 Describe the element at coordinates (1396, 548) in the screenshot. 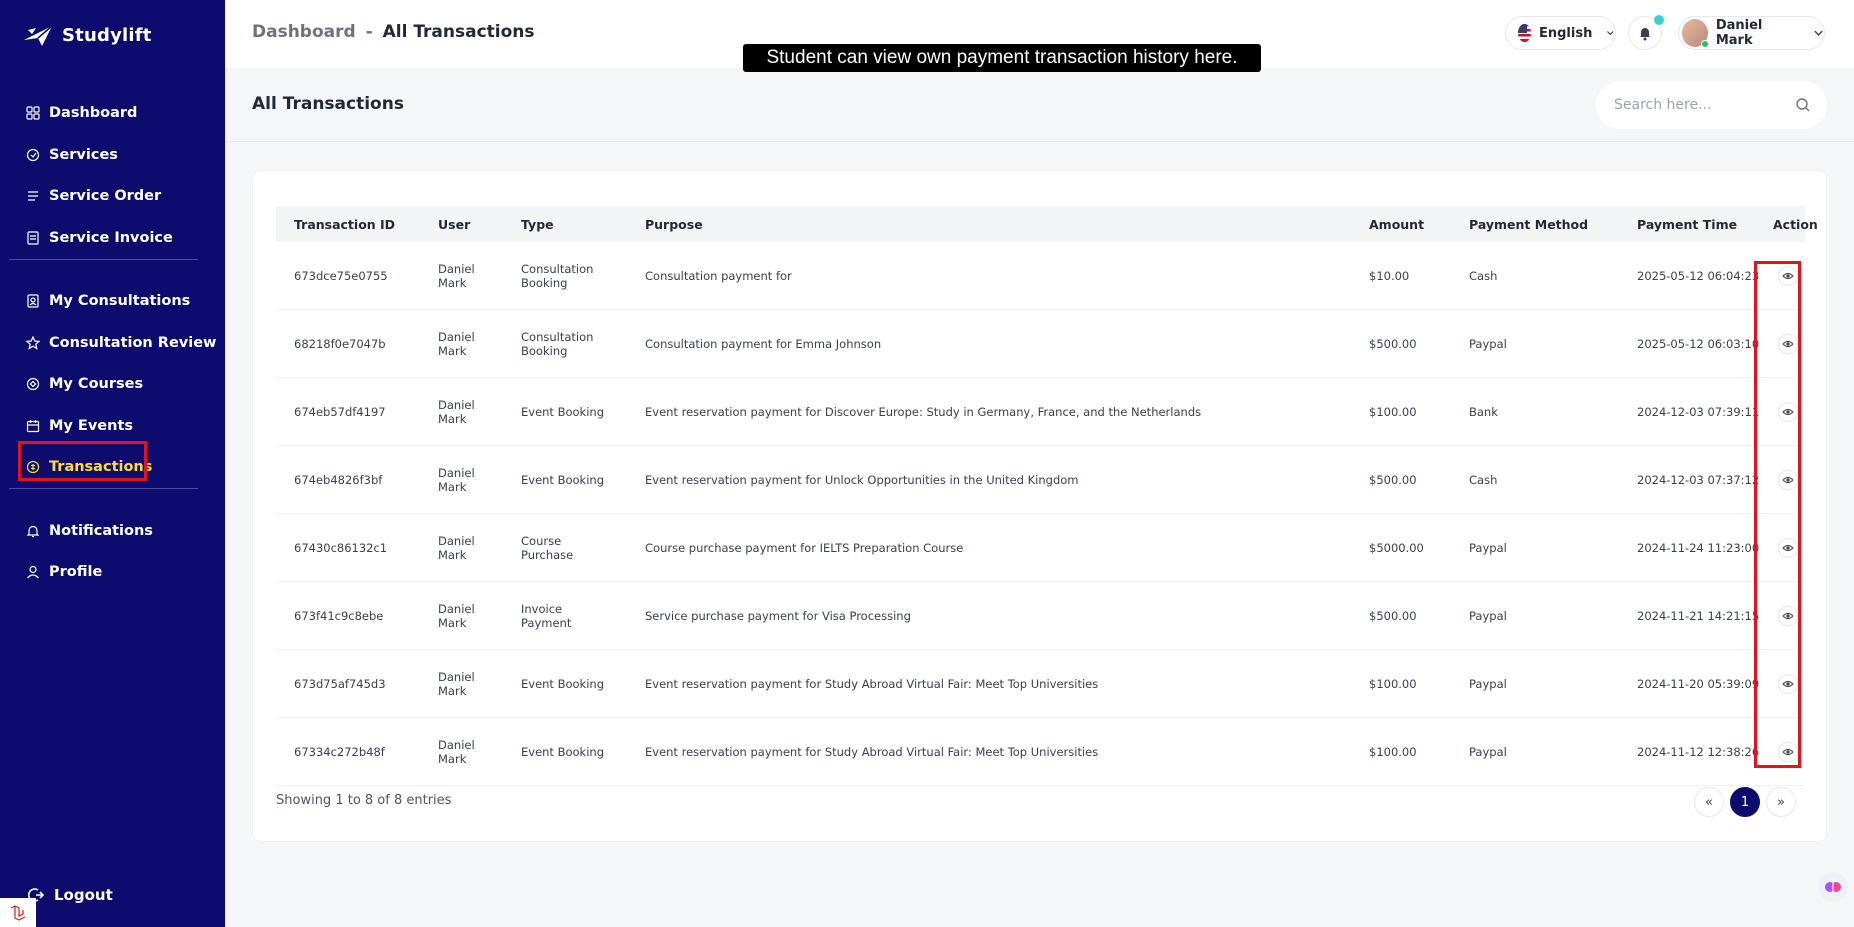

I see `amount-cell: $5000.00` at that location.